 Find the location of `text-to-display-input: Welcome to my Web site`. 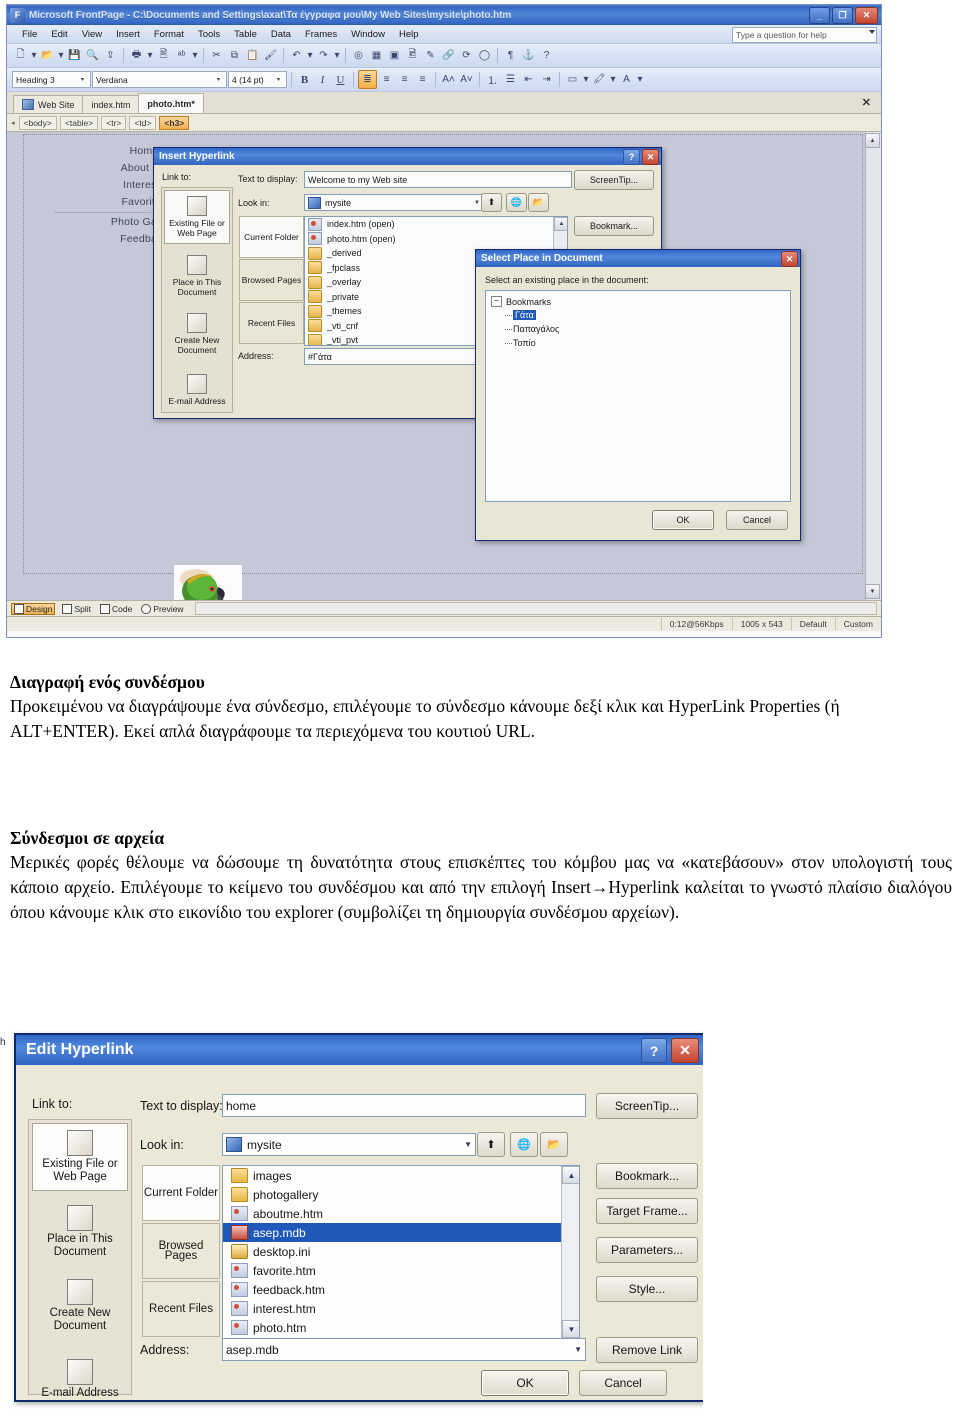

text-to-display-input: Welcome to my Web site is located at coordinates (438, 179).